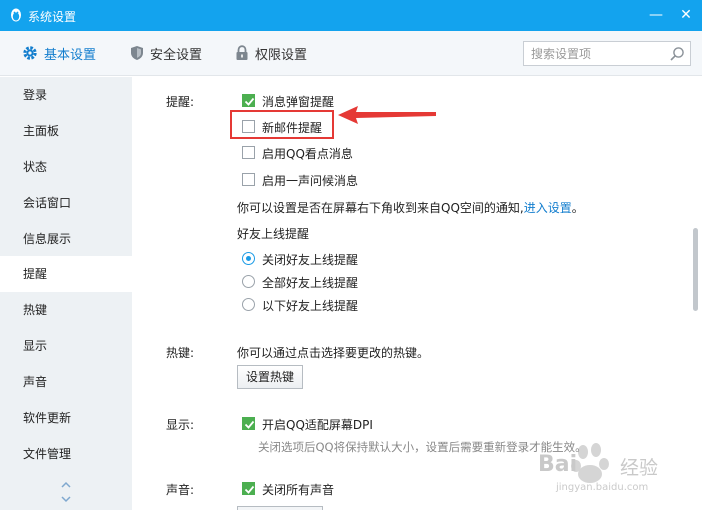  I want to click on qzone-notice-text: 你可以设置是否在屏幕右下角收到来自QQ空间的通知,, so click(380, 208).